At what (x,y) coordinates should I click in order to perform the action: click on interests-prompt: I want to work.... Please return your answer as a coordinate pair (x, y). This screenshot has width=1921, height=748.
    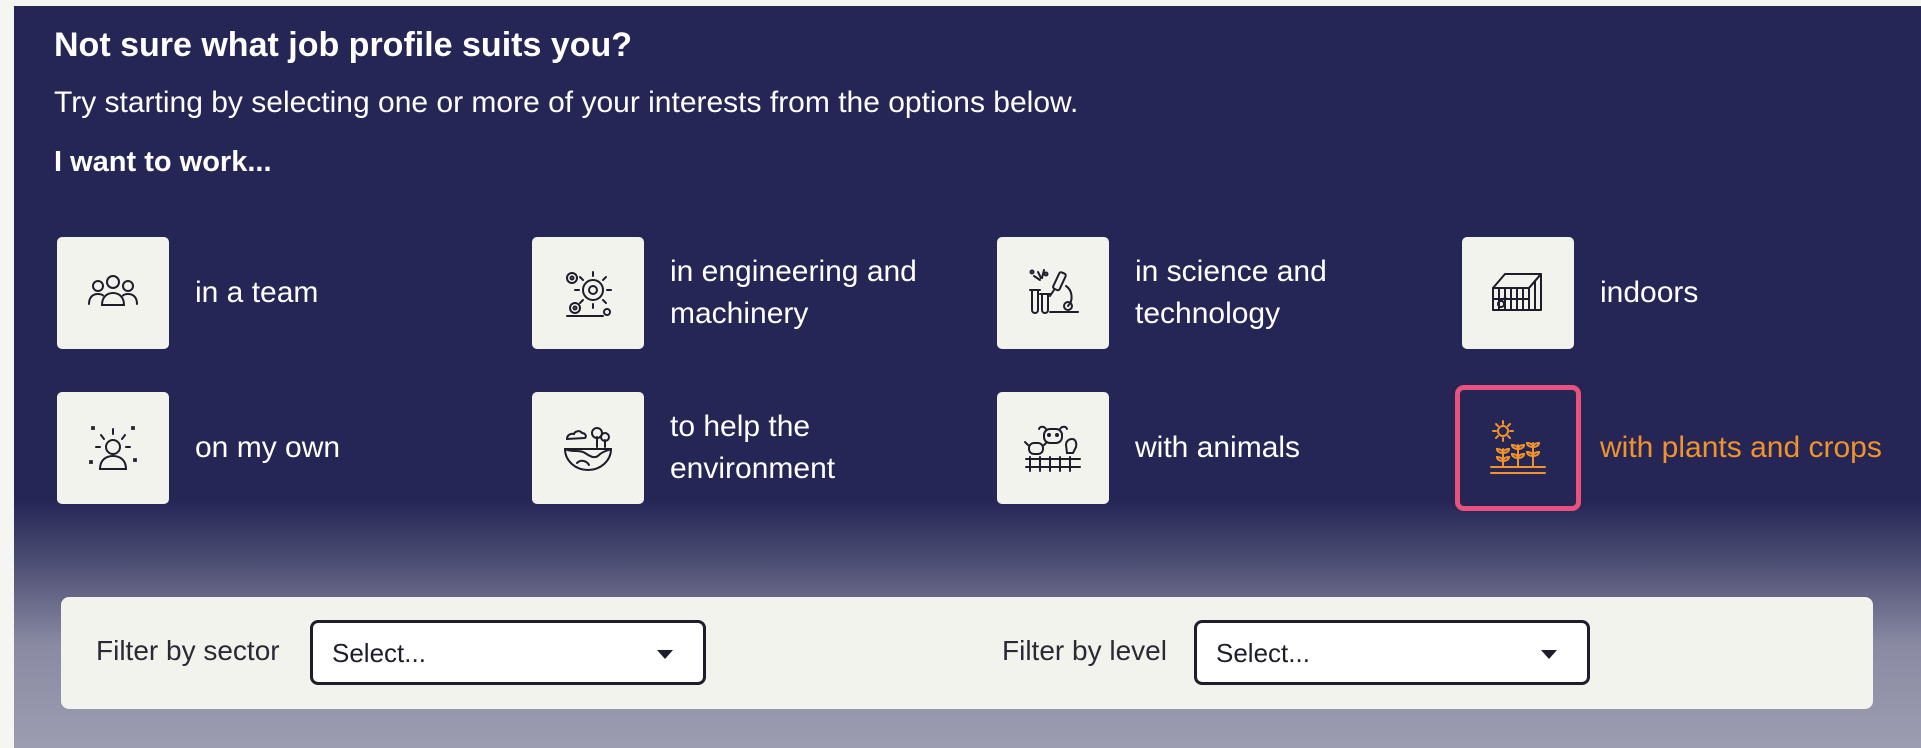
    Looking at the image, I should click on (163, 162).